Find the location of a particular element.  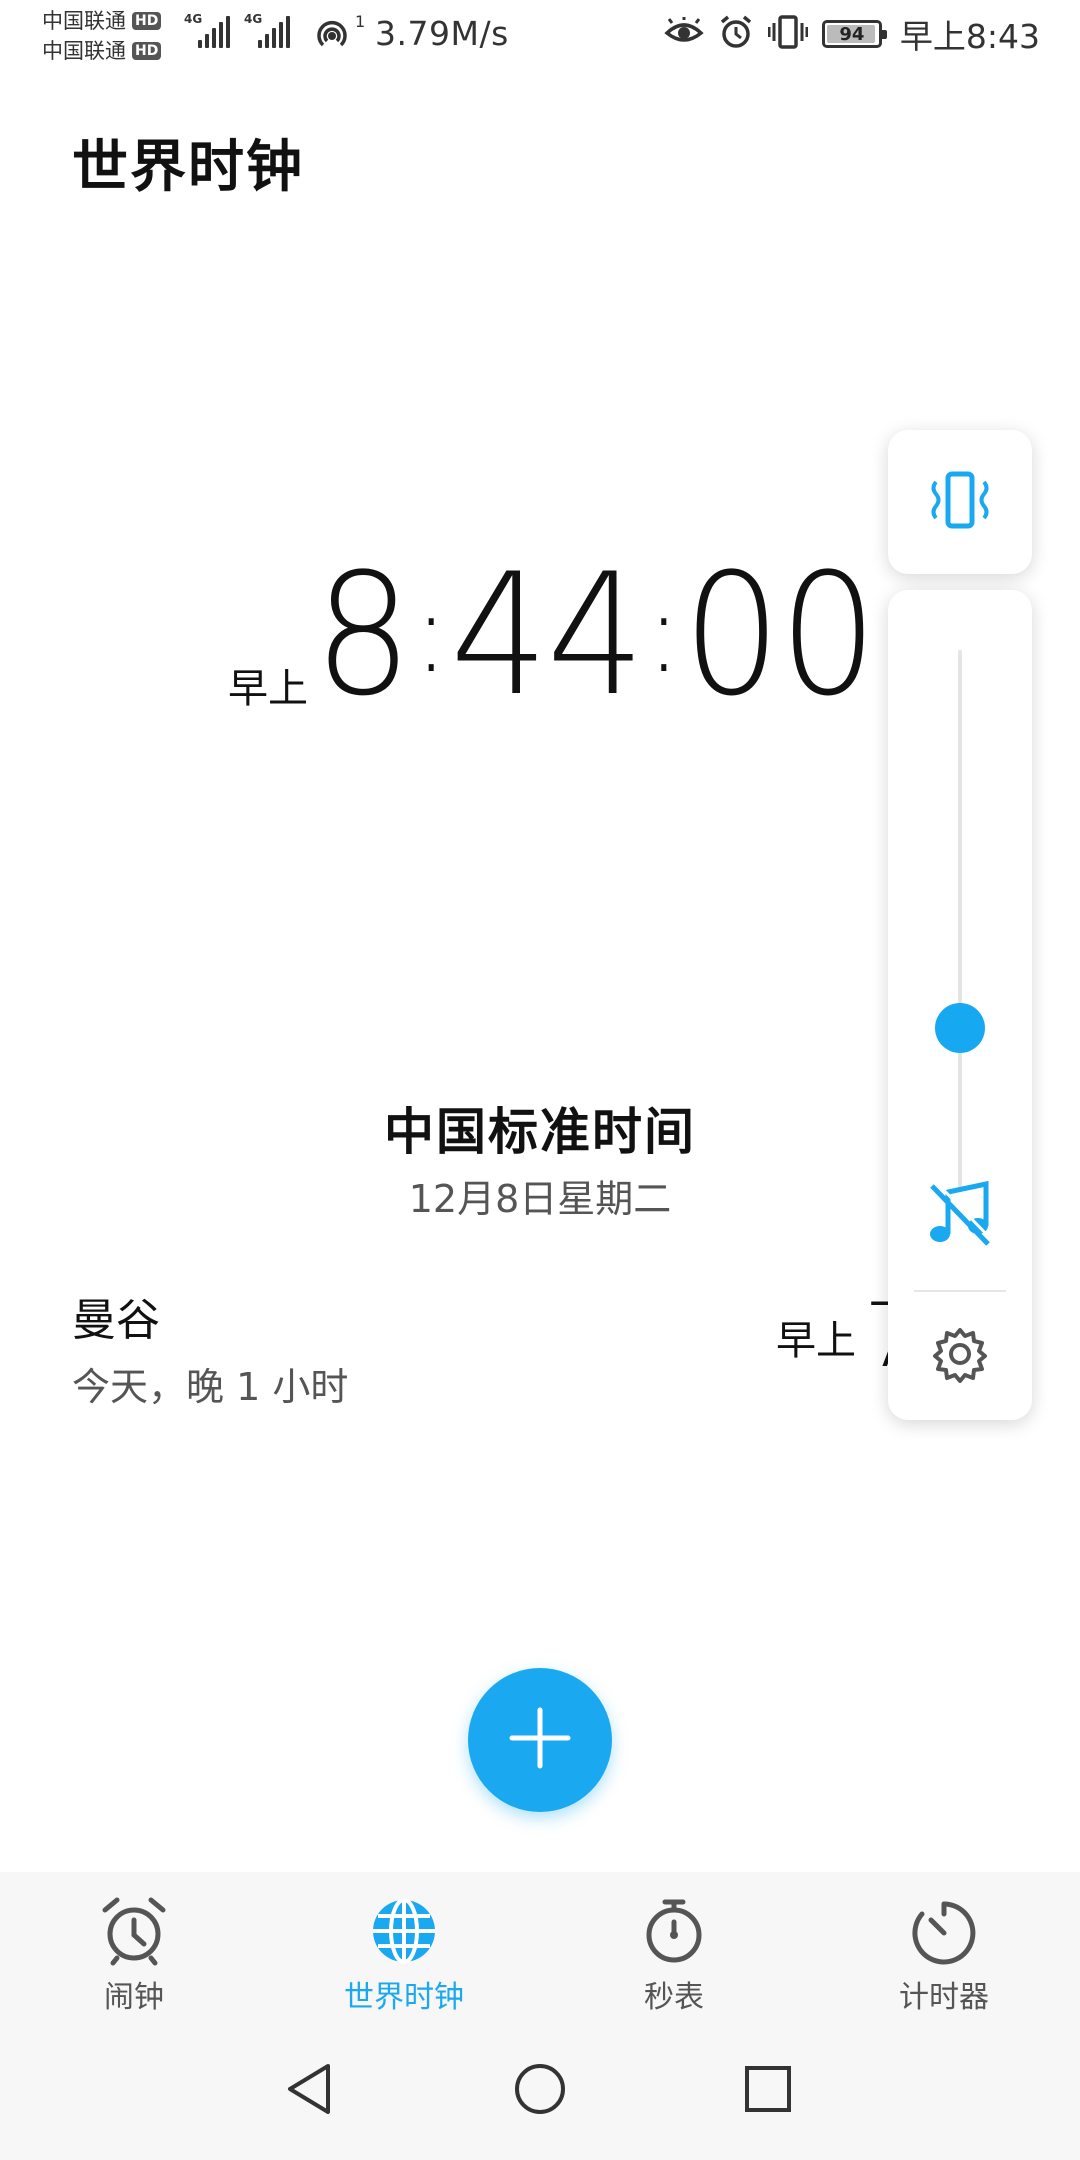

carrier-2-label: 中国联通 is located at coordinates (84, 51).